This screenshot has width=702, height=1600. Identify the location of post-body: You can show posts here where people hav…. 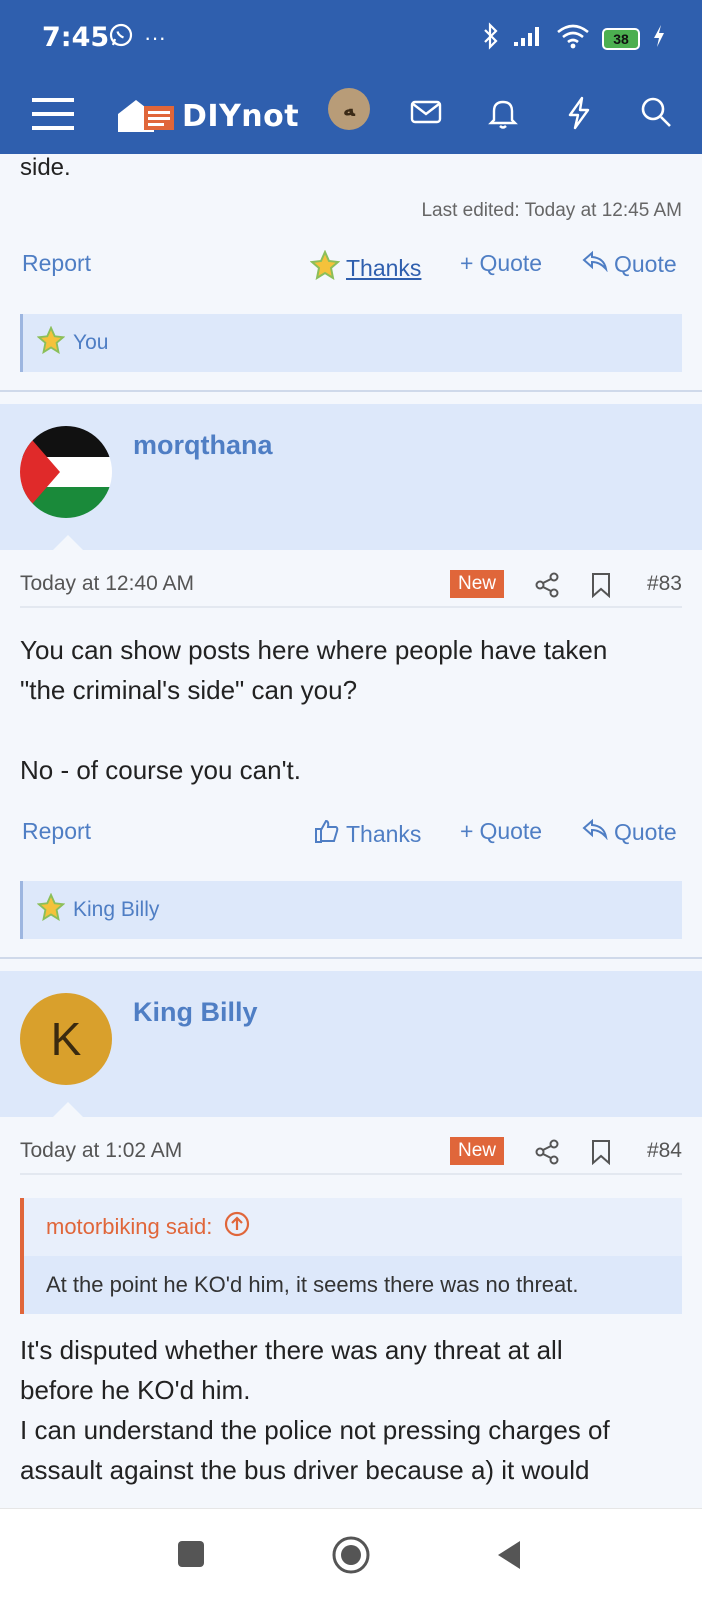
(314, 710).